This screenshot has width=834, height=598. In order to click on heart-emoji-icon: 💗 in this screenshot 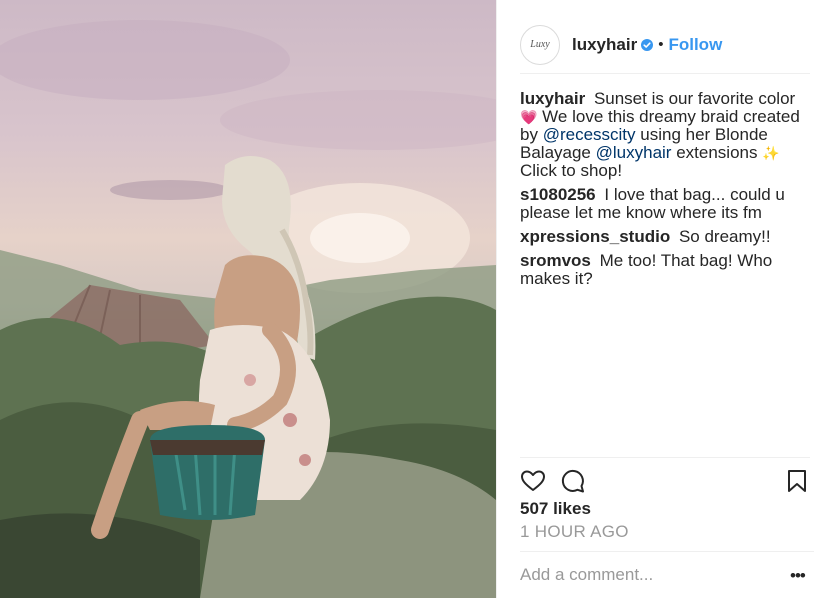, I will do `click(529, 117)`.